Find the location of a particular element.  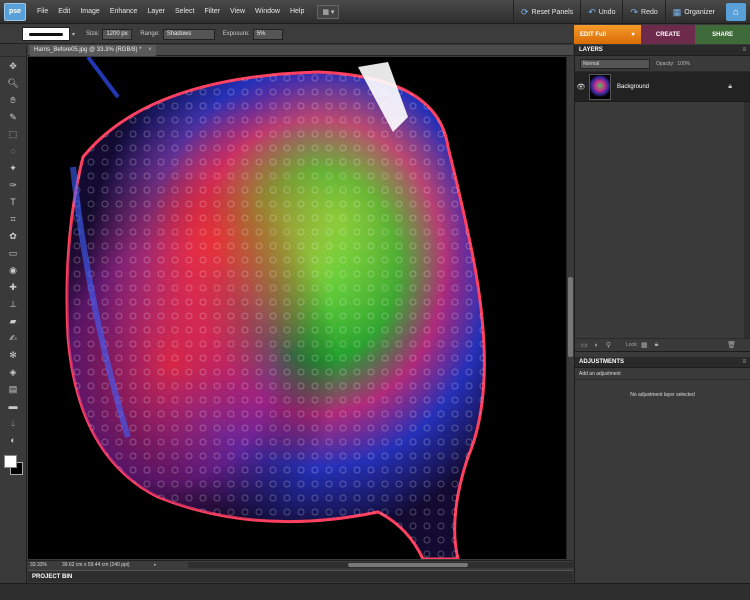

red-eye-tool-icon: ◉ is located at coordinates (13, 270).